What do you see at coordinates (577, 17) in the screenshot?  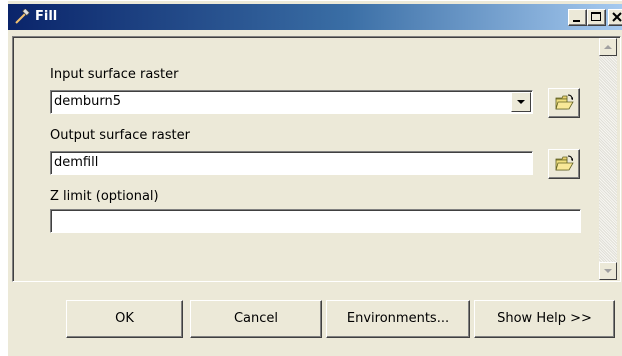 I see `minimize-button` at bounding box center [577, 17].